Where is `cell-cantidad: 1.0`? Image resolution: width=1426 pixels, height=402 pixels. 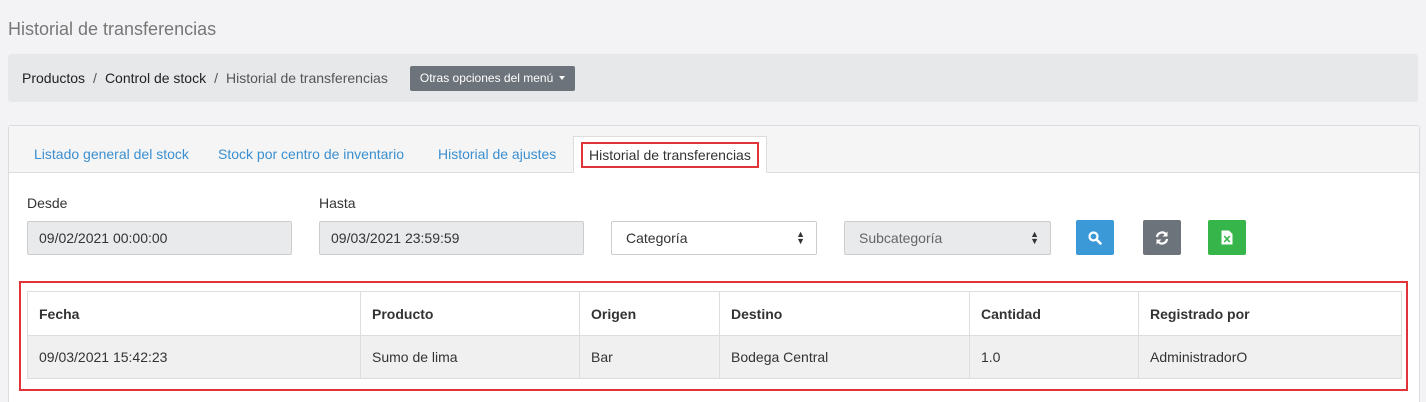 cell-cantidad: 1.0 is located at coordinates (1054, 357).